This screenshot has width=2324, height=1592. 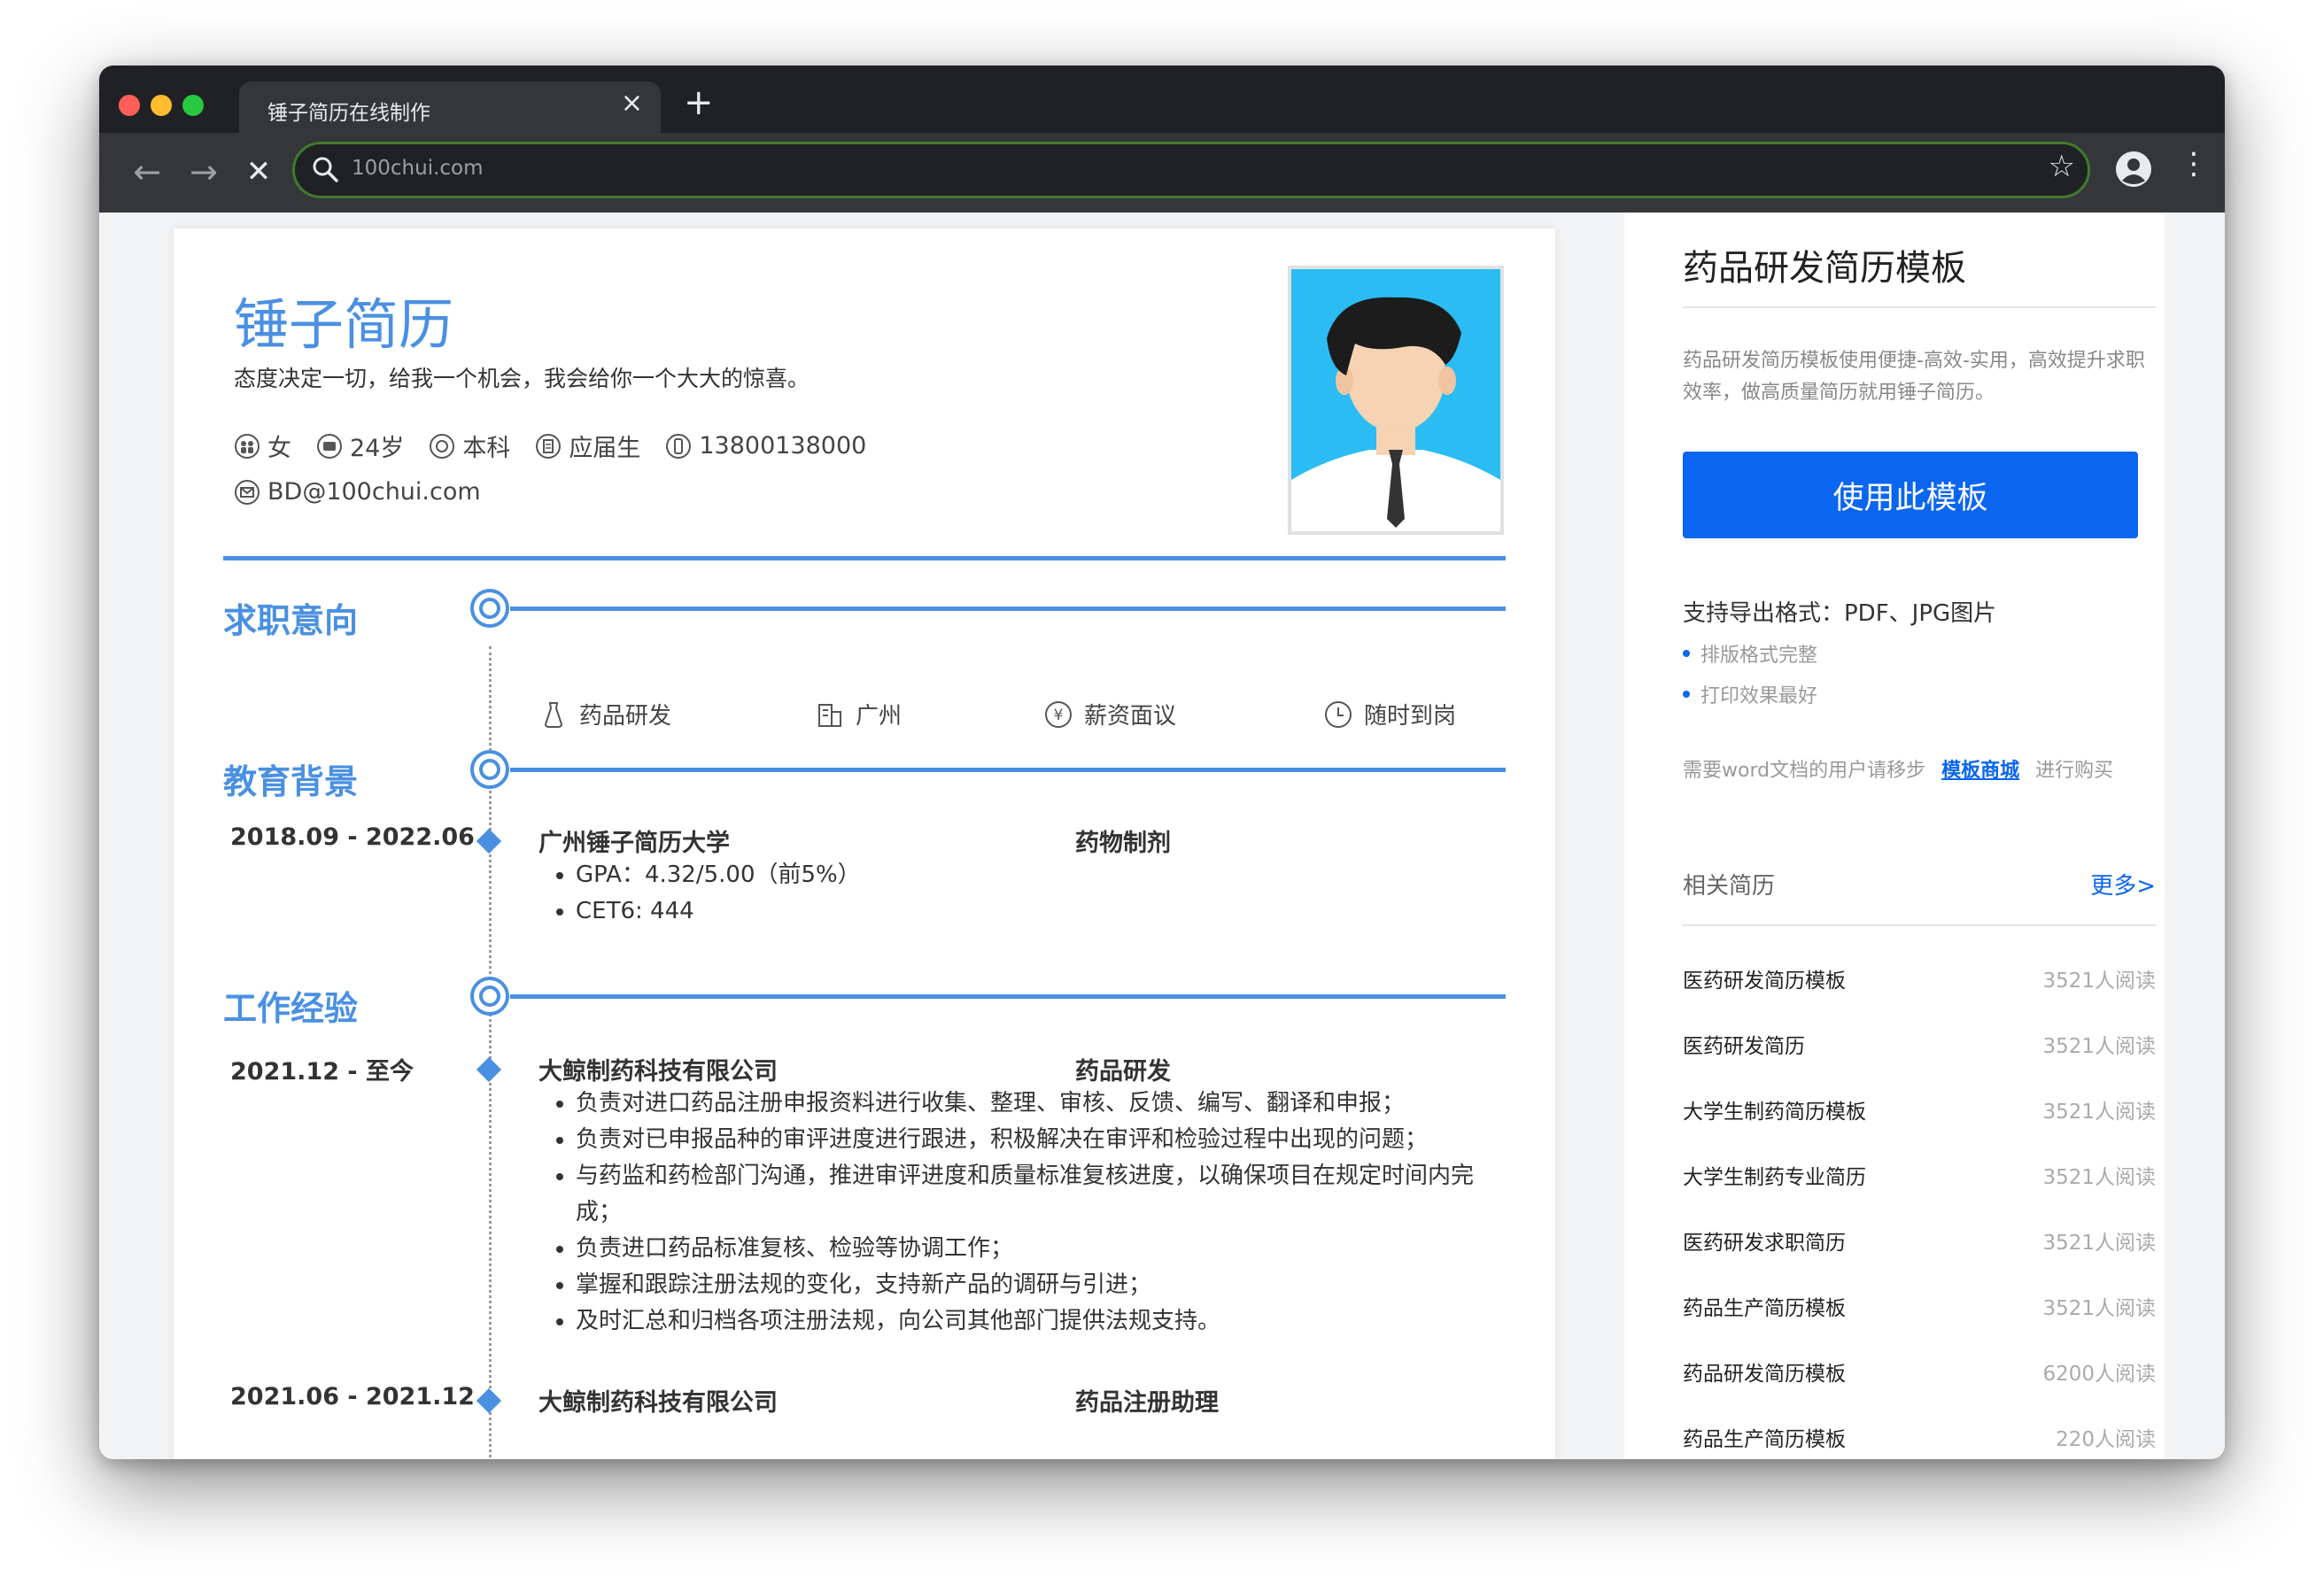 I want to click on education-date: 2018.09 - 2022.06, so click(x=352, y=837).